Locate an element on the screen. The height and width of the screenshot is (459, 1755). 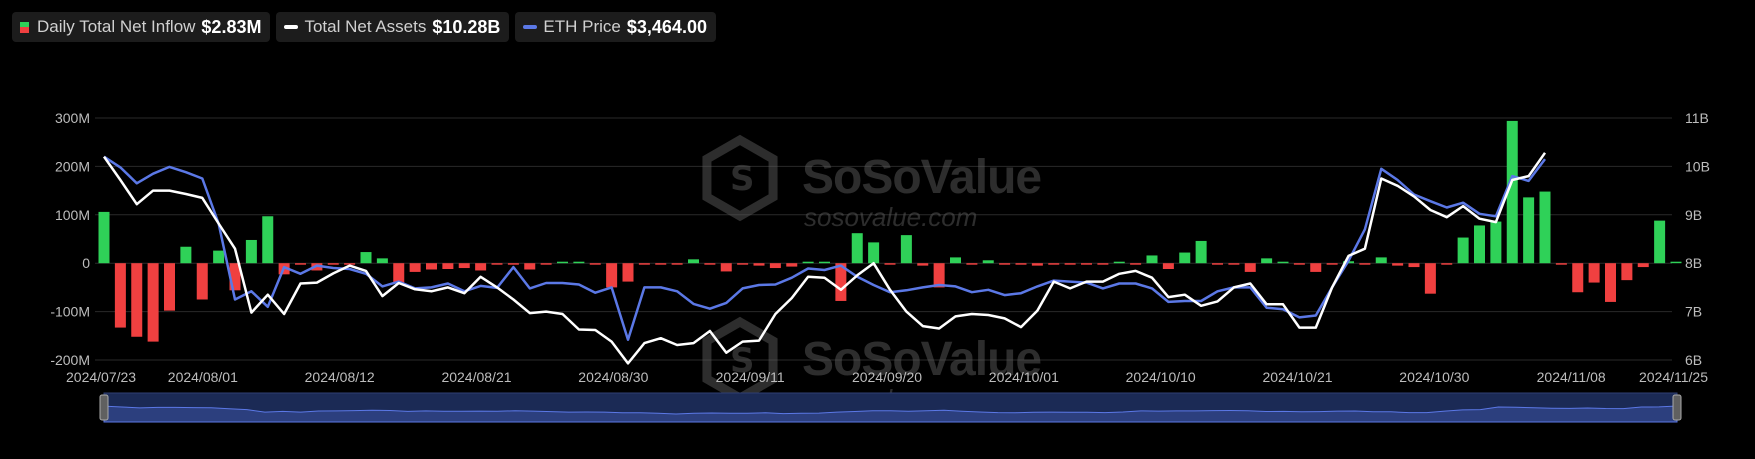
right-axis-tick-label: 6B is located at coordinates (1693, 360).